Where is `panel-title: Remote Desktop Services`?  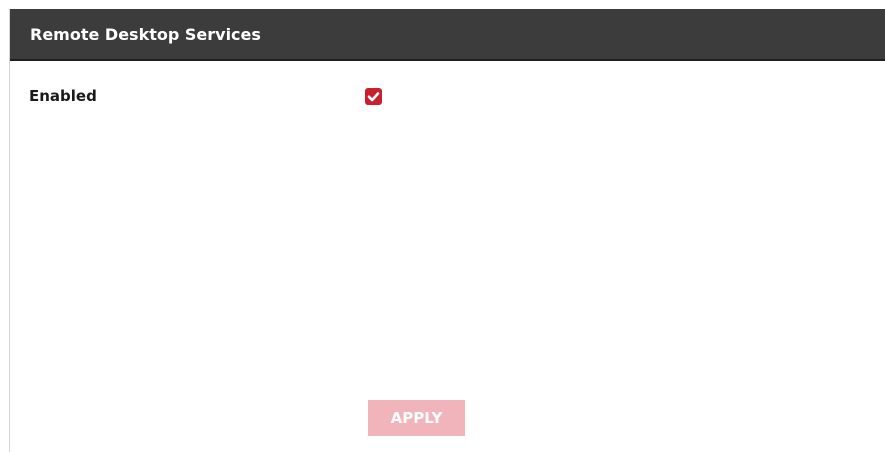 panel-title: Remote Desktop Services is located at coordinates (145, 34).